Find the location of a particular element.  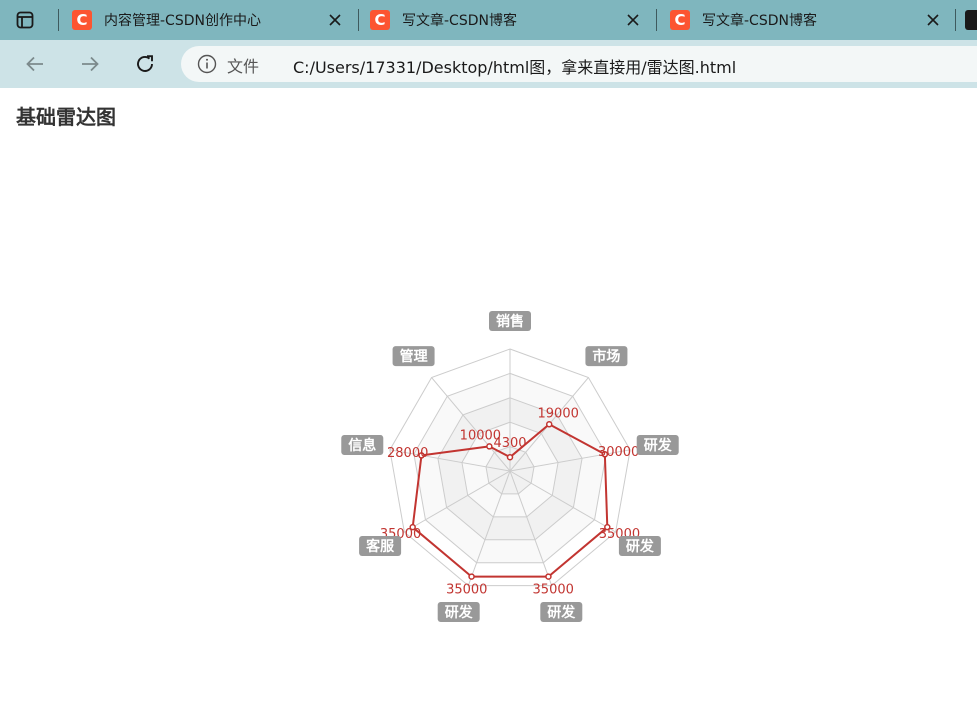

radar-data-label: 10000 is located at coordinates (480, 436).